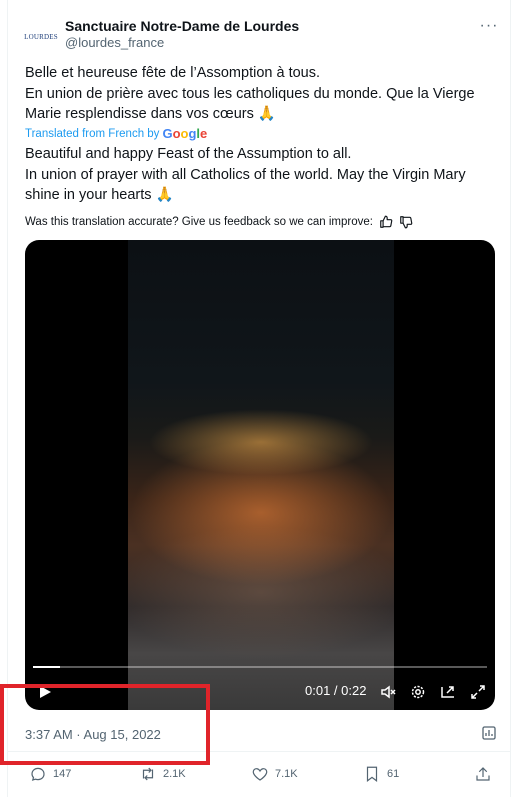 This screenshot has width=523, height=797. What do you see at coordinates (489, 733) in the screenshot?
I see `analytics-icon` at bounding box center [489, 733].